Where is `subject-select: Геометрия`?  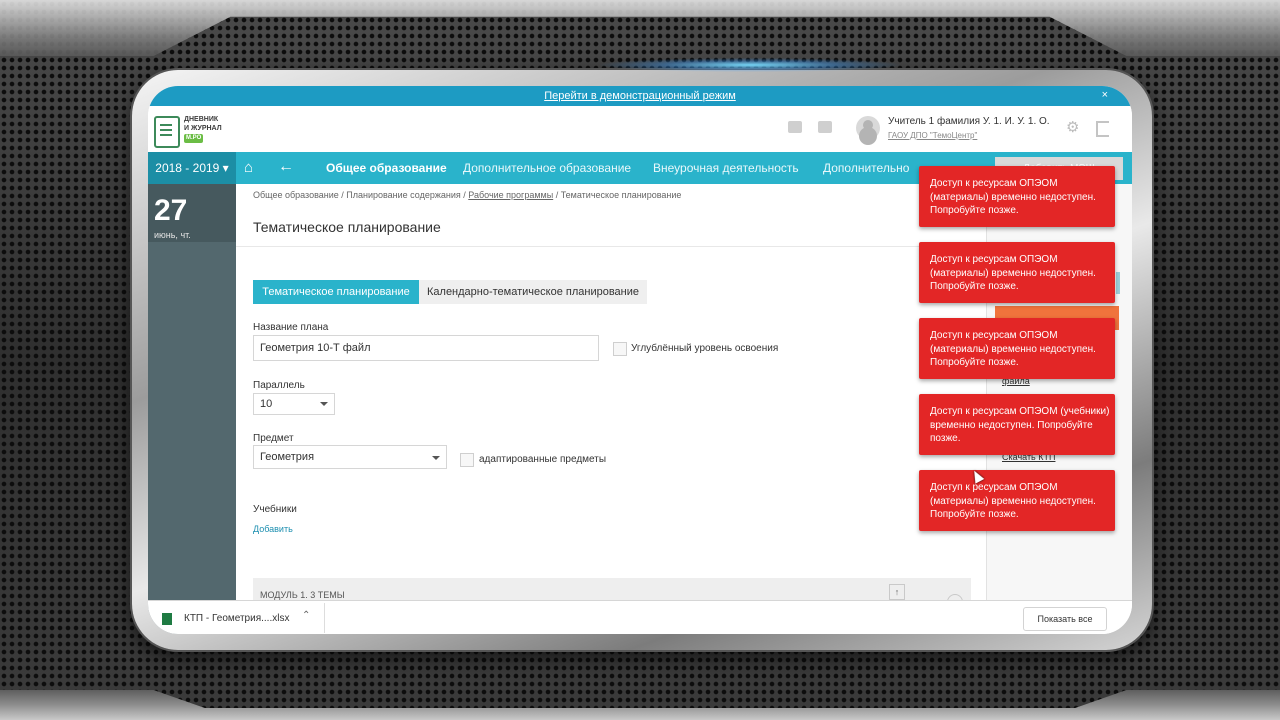
subject-select: Геометрия is located at coordinates (350, 457).